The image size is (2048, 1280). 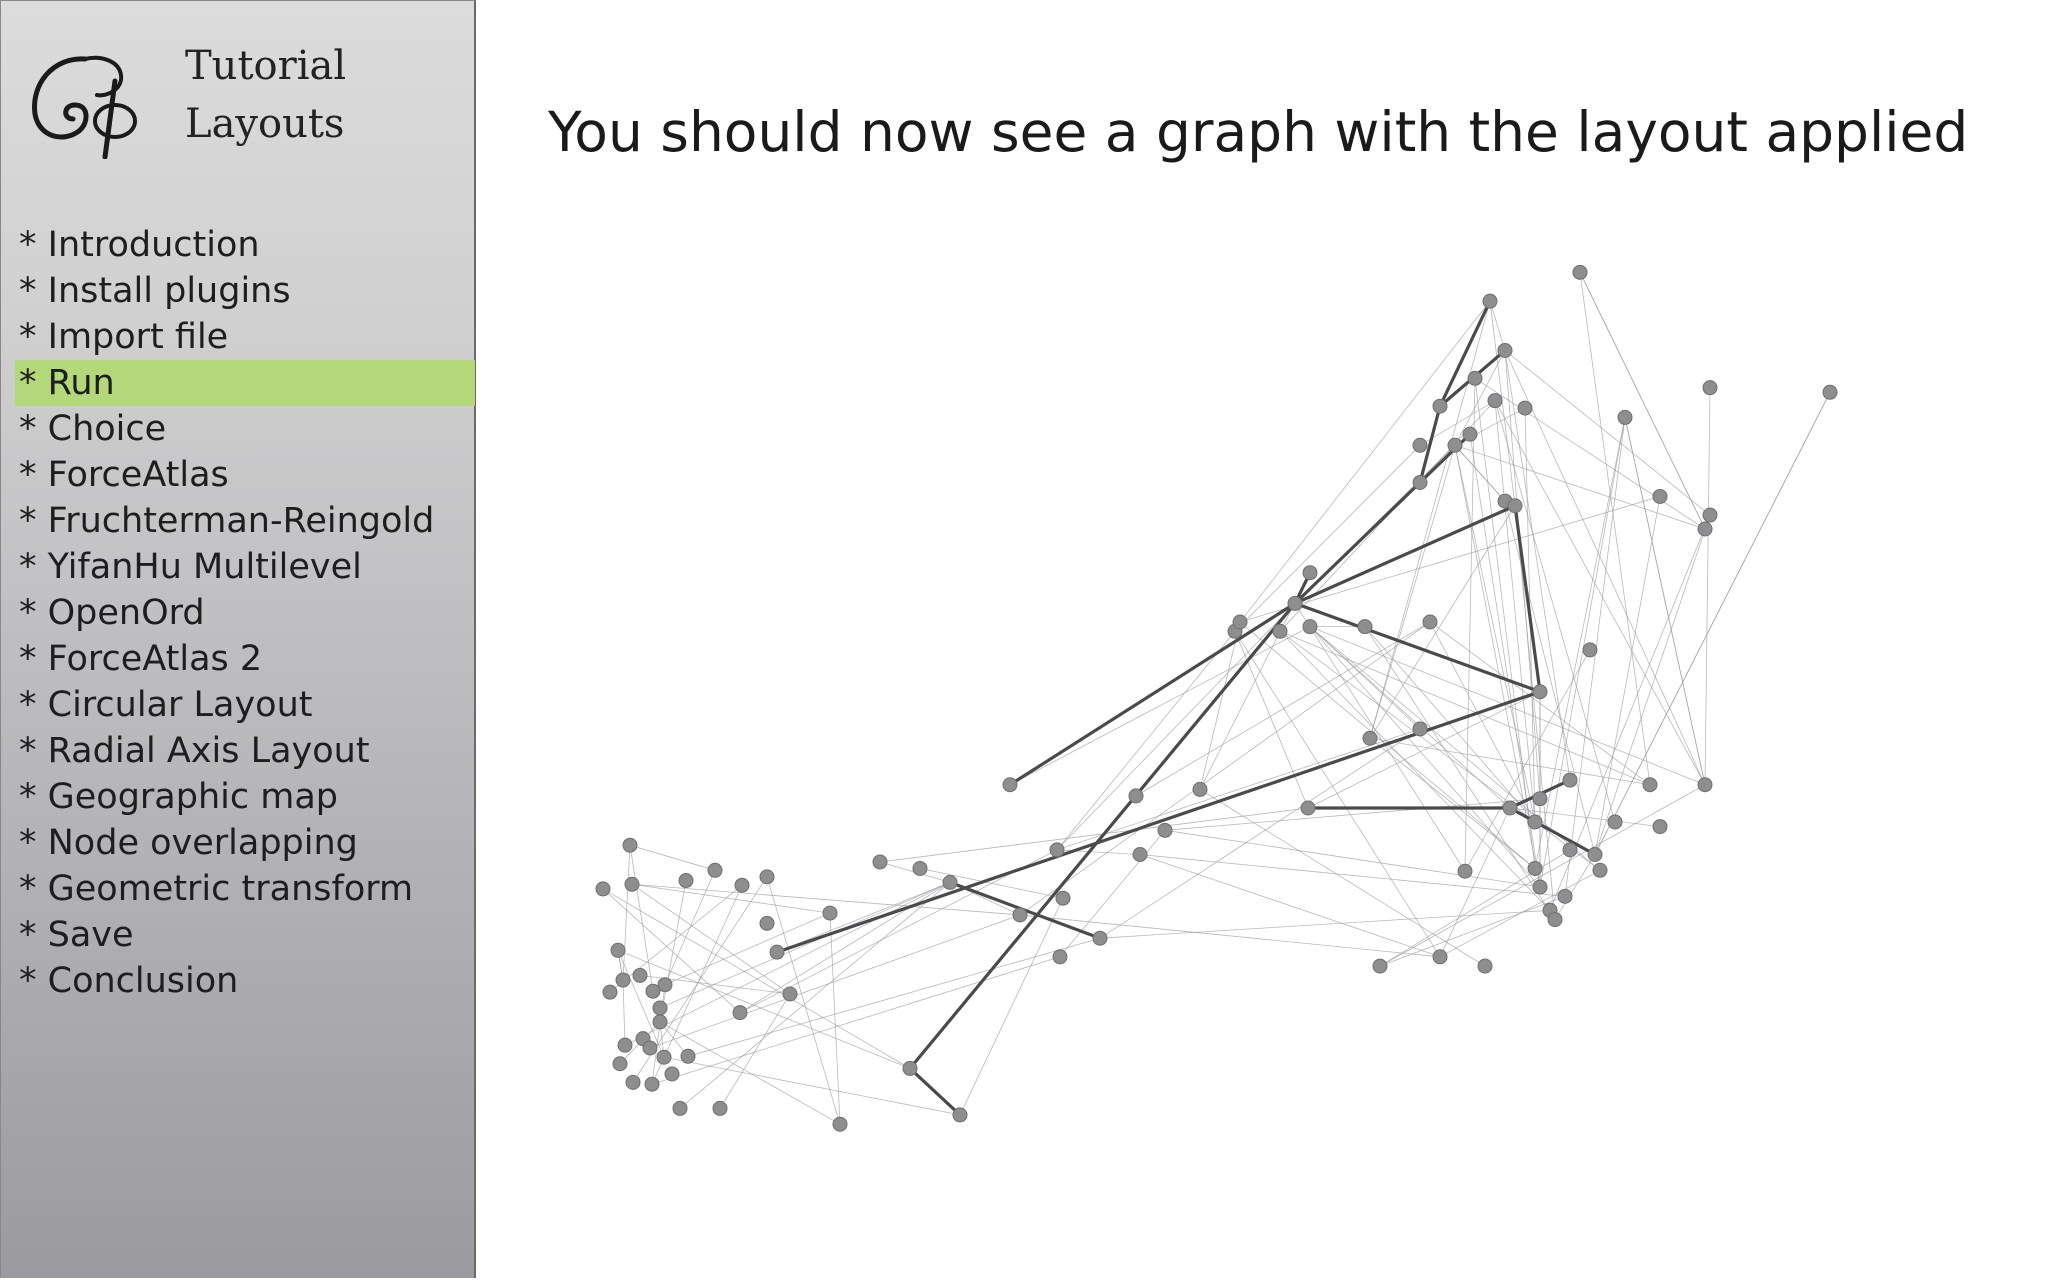 I want to click on sidebar-item-geometric-transform: * Geometric transform, so click(x=238, y=889).